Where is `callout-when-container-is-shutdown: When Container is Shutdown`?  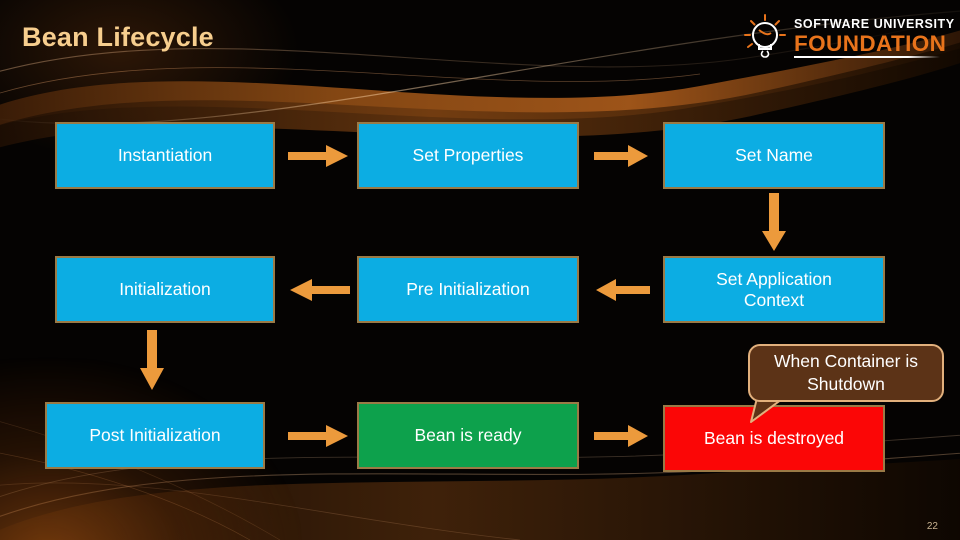
callout-when-container-is-shutdown: When Container is Shutdown is located at coordinates (846, 373).